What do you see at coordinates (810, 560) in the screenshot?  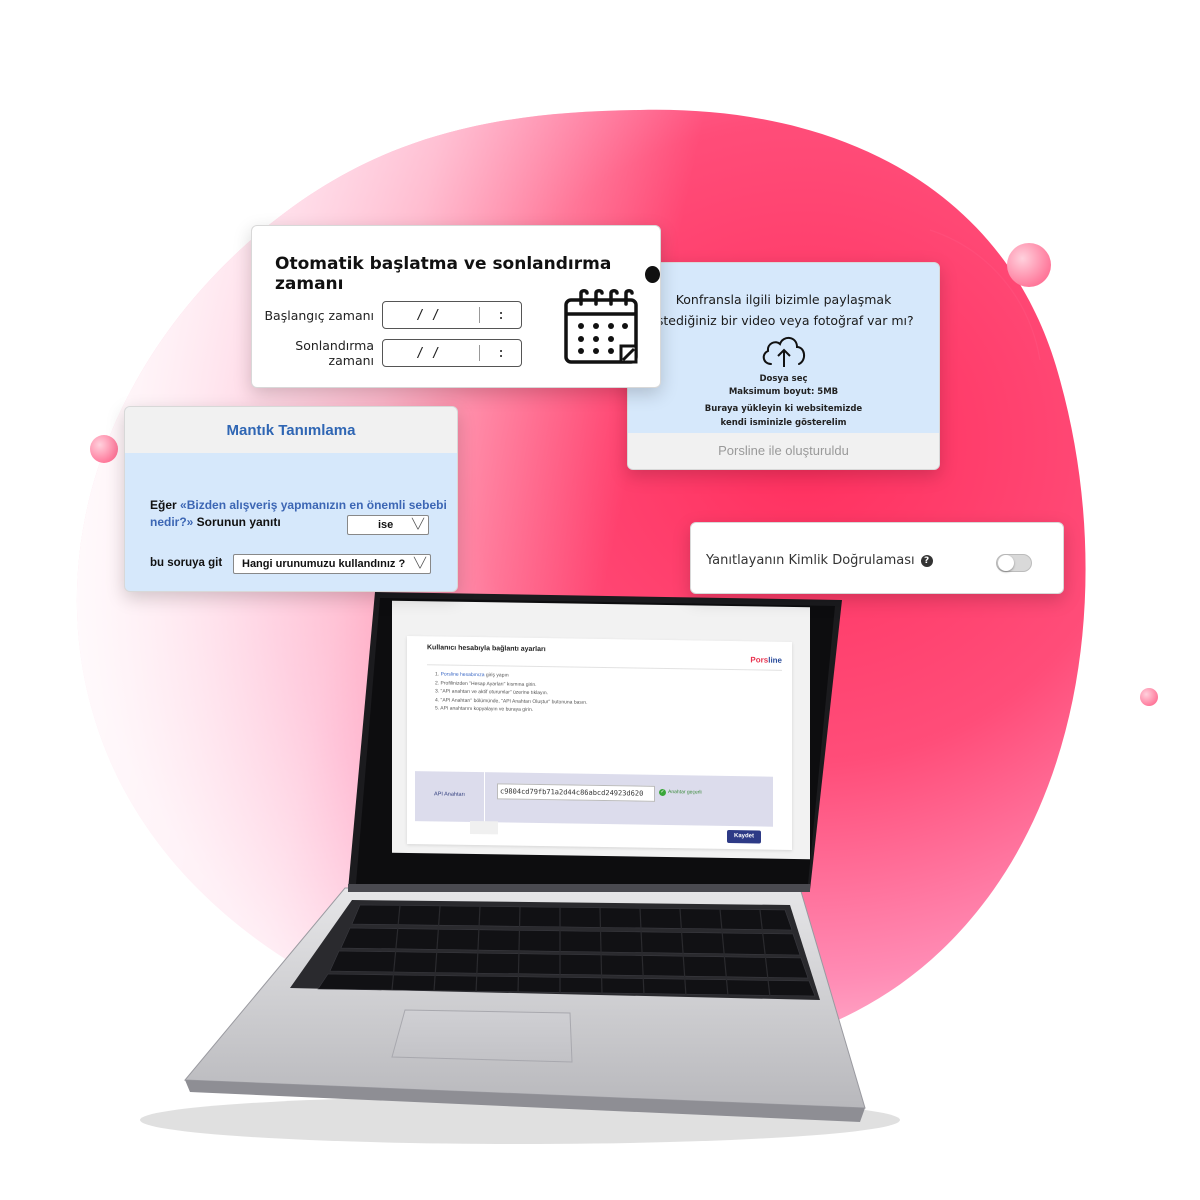 I see `identity-label-text: Yanıtlayanın Kimlik Doğrulaması` at bounding box center [810, 560].